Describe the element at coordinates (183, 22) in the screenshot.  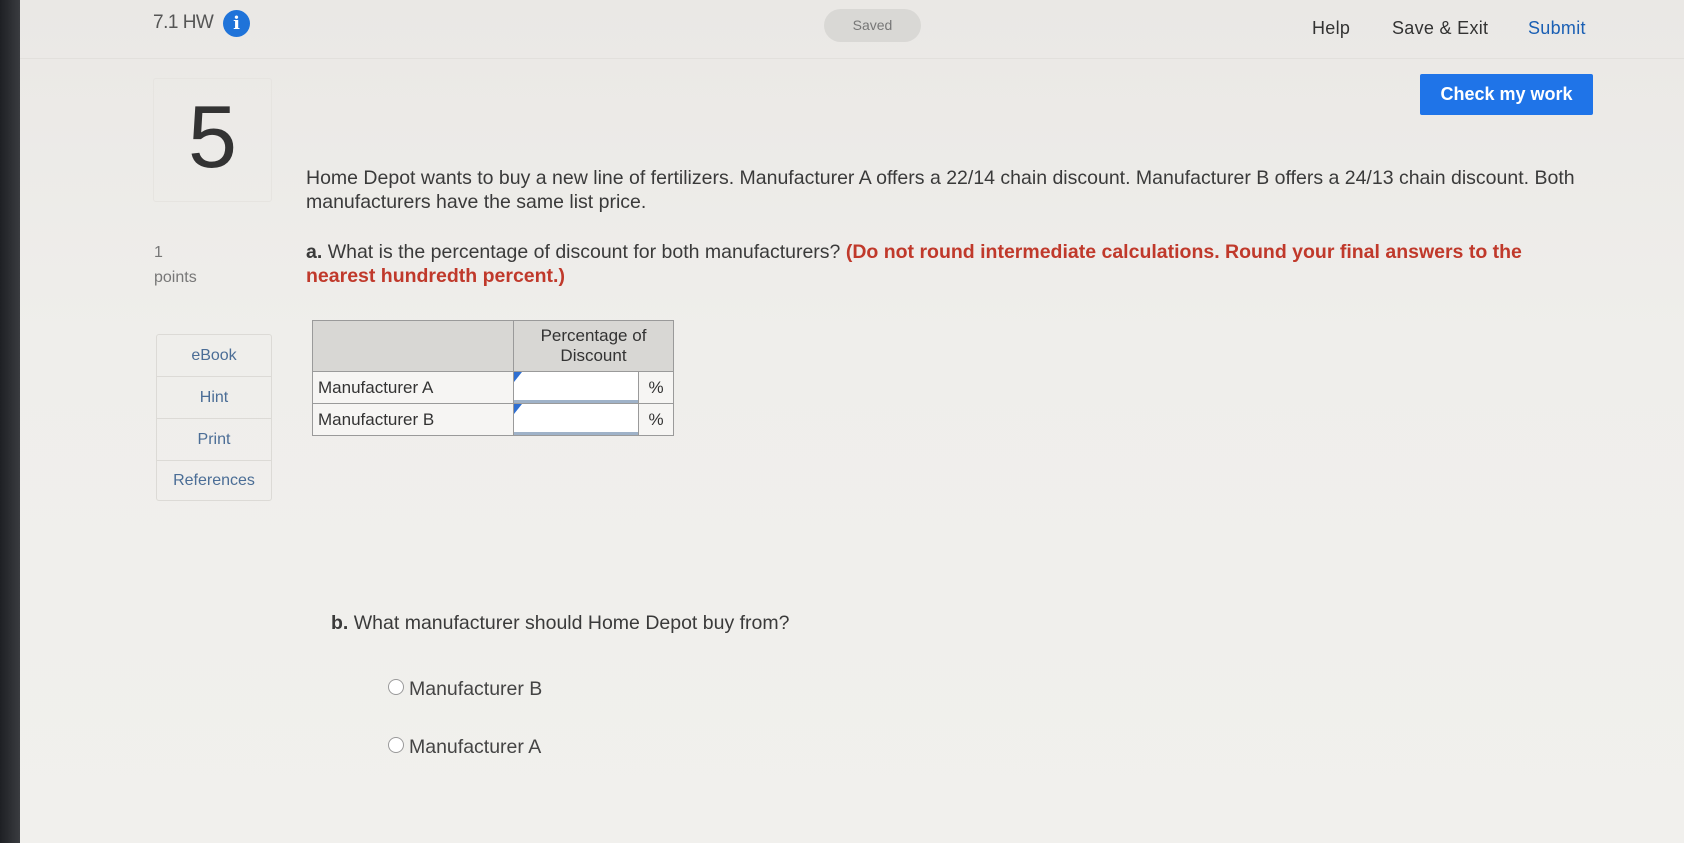
I see `assignment-title: 7.1 HW` at that location.